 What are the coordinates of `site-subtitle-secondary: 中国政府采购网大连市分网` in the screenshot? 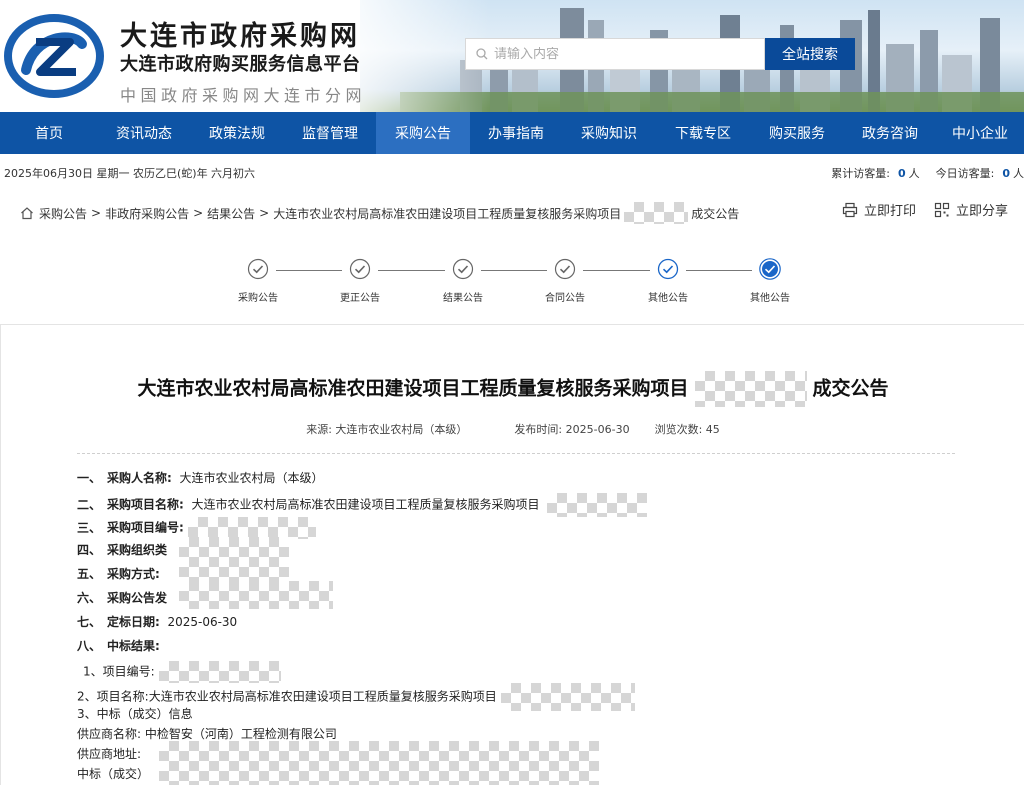 It's located at (243, 95).